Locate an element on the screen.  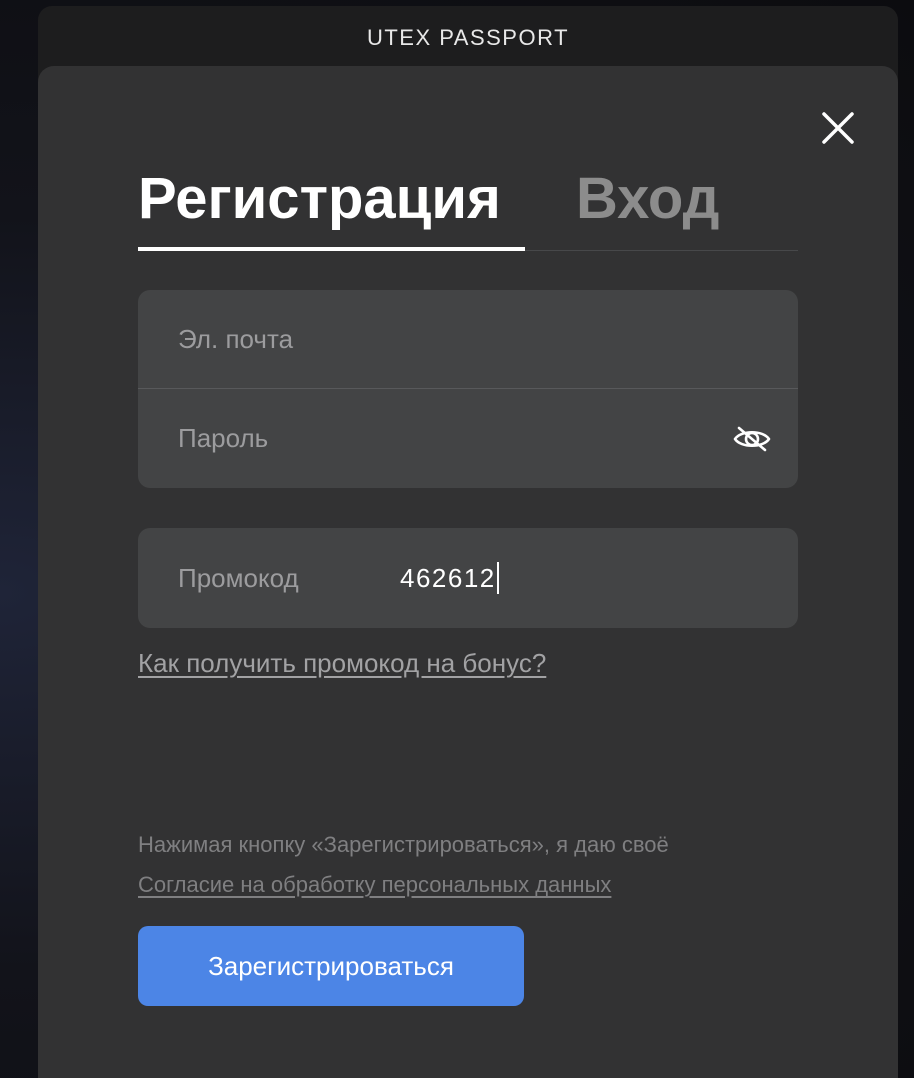
promo-help-link: Как получить промокод на бонус? is located at coordinates (342, 663).